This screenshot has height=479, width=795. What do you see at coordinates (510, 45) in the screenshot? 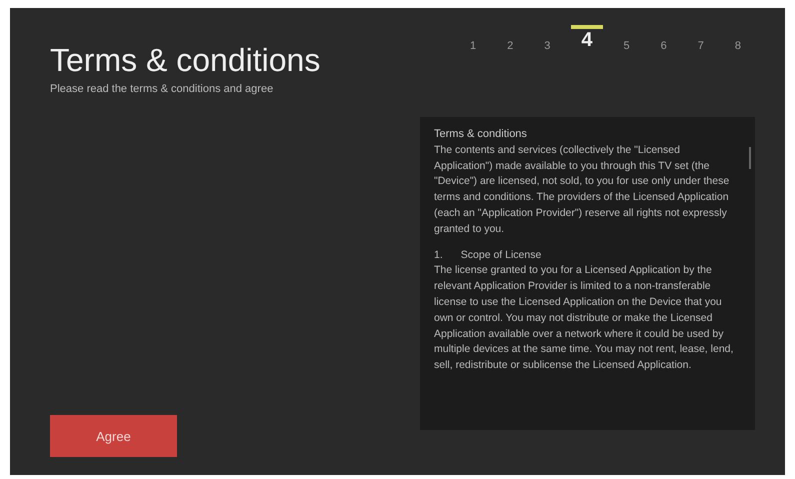
I see `step-indicator: 2` at bounding box center [510, 45].